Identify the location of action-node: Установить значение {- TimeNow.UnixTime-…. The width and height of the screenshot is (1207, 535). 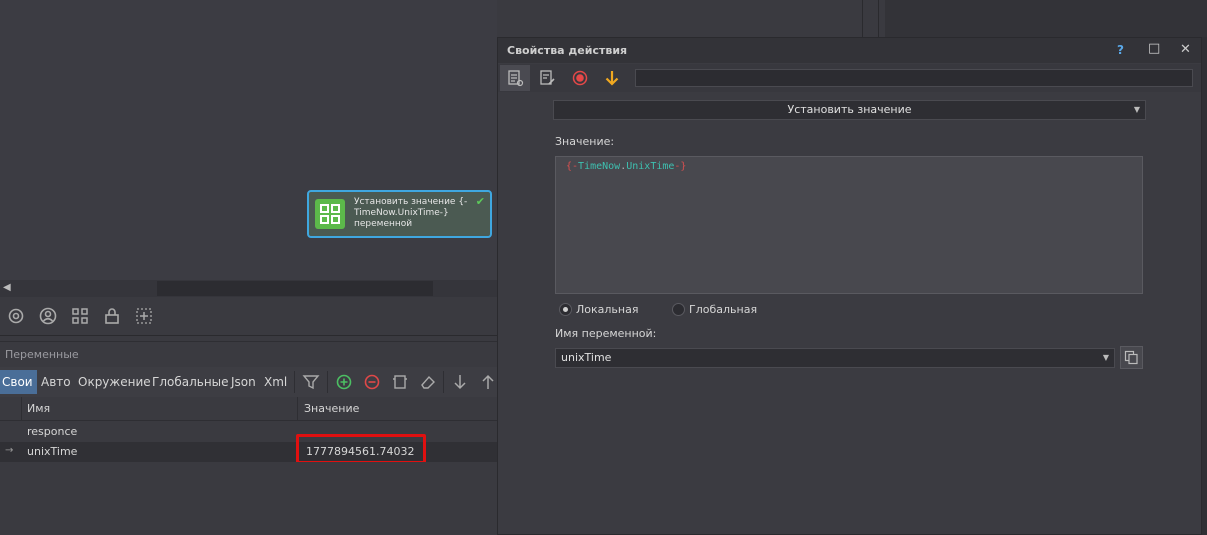
(399, 214).